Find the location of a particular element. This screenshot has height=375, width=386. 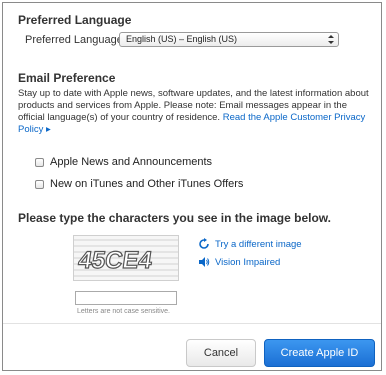

preferred-language-select: English (US) – English (US) is located at coordinates (229, 39).